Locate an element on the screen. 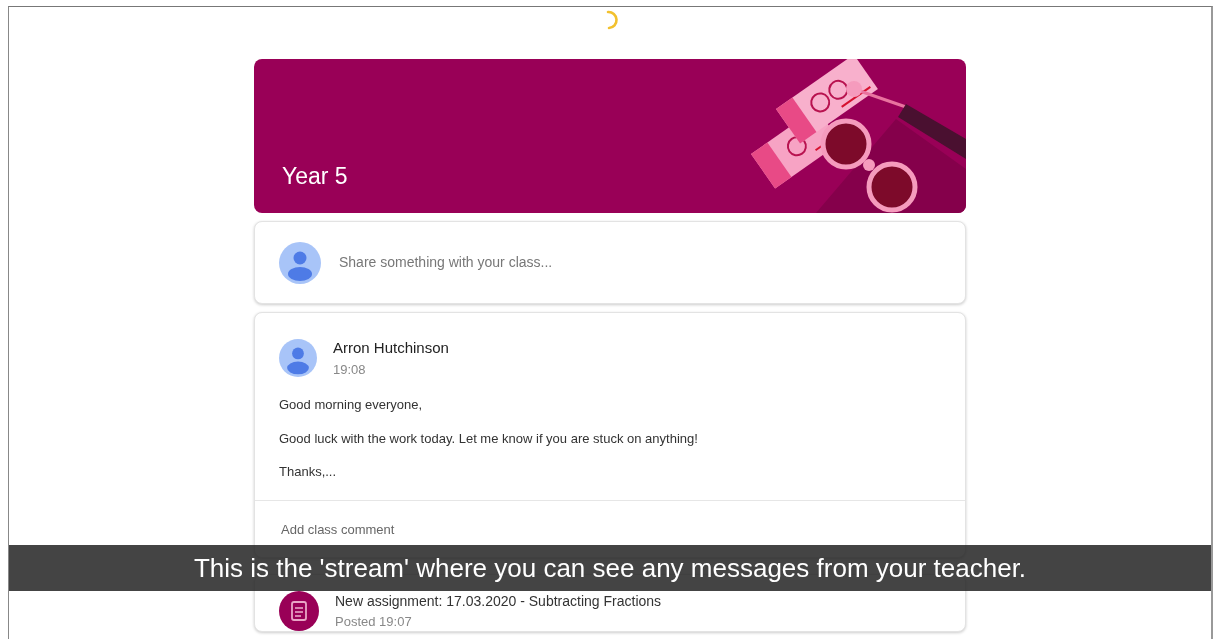 The width and height of the screenshot is (1219, 639). assignment-icon is located at coordinates (299, 610).